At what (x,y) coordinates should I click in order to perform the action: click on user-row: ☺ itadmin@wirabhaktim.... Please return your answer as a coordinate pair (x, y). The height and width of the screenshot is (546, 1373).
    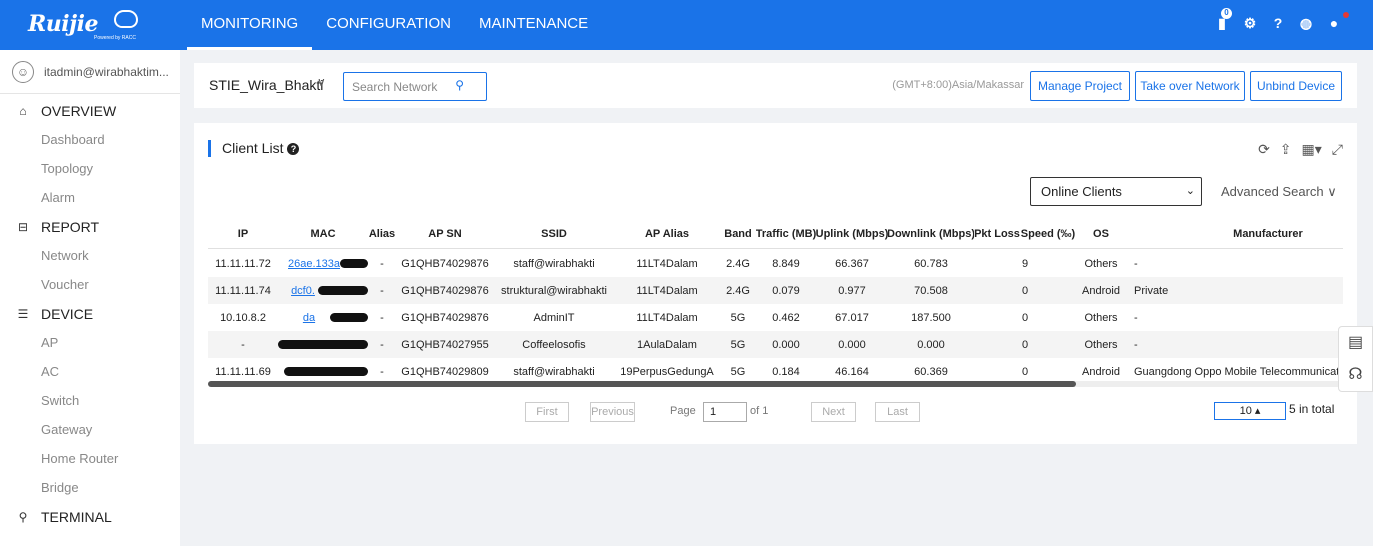
    Looking at the image, I should click on (90, 72).